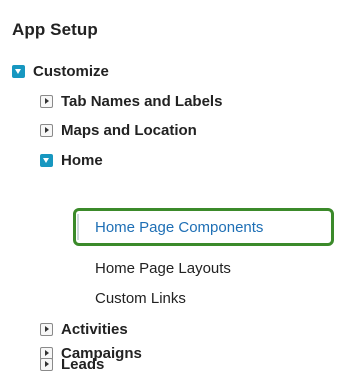  I want to click on tree-node-customize: Customize, so click(60, 71).